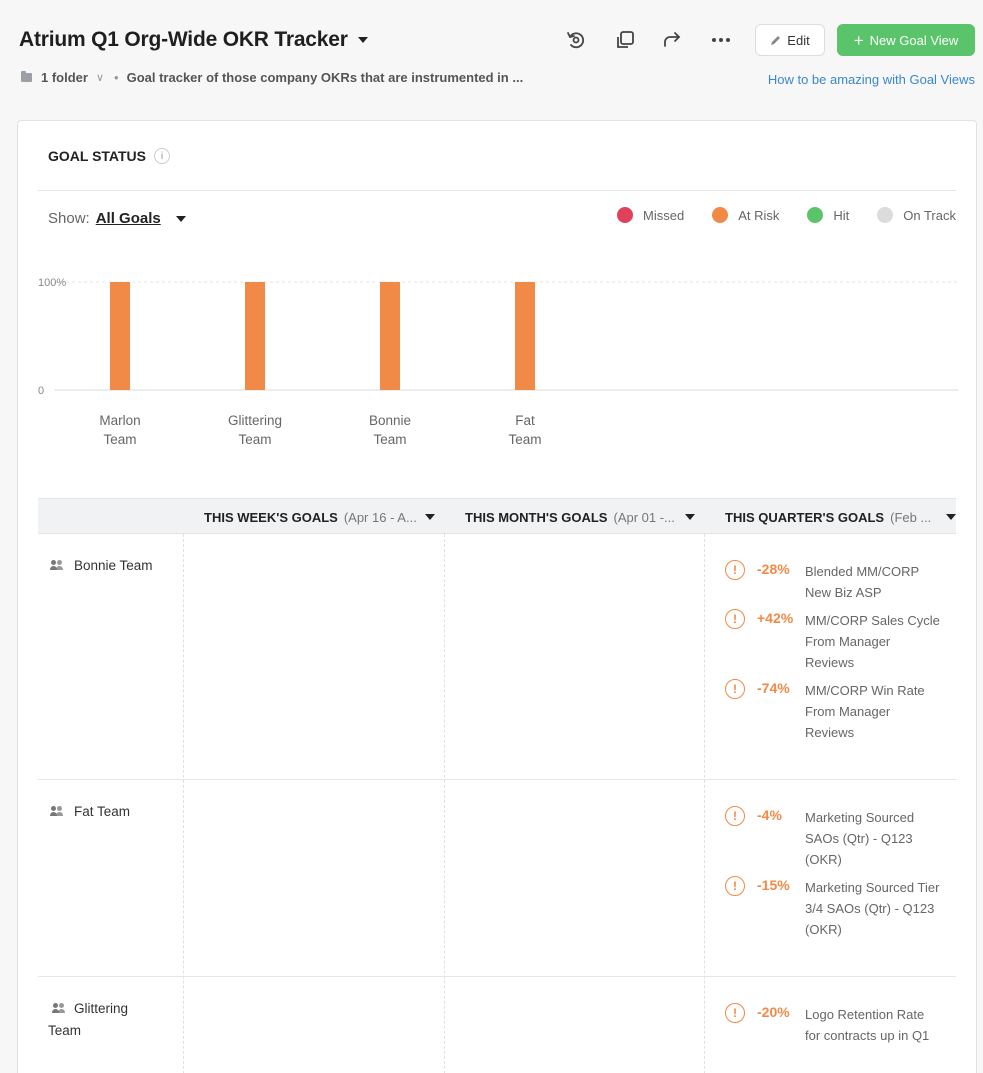 The height and width of the screenshot is (1073, 983). Describe the element at coordinates (26, 76) in the screenshot. I see `folder-icon` at that location.